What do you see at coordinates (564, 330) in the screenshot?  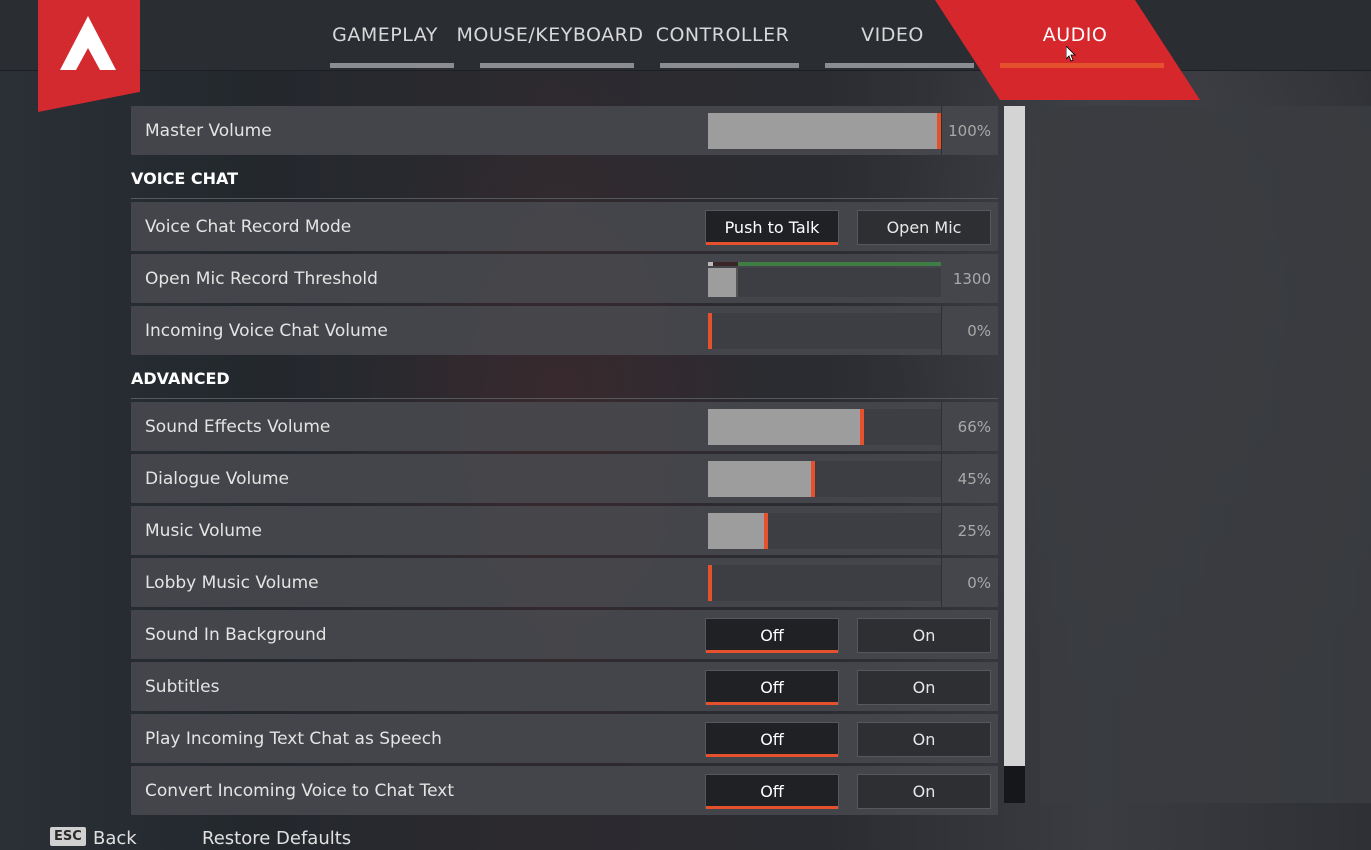 I see `incoming-voice-volume-row: Incoming Voice Chat Volume 0%` at bounding box center [564, 330].